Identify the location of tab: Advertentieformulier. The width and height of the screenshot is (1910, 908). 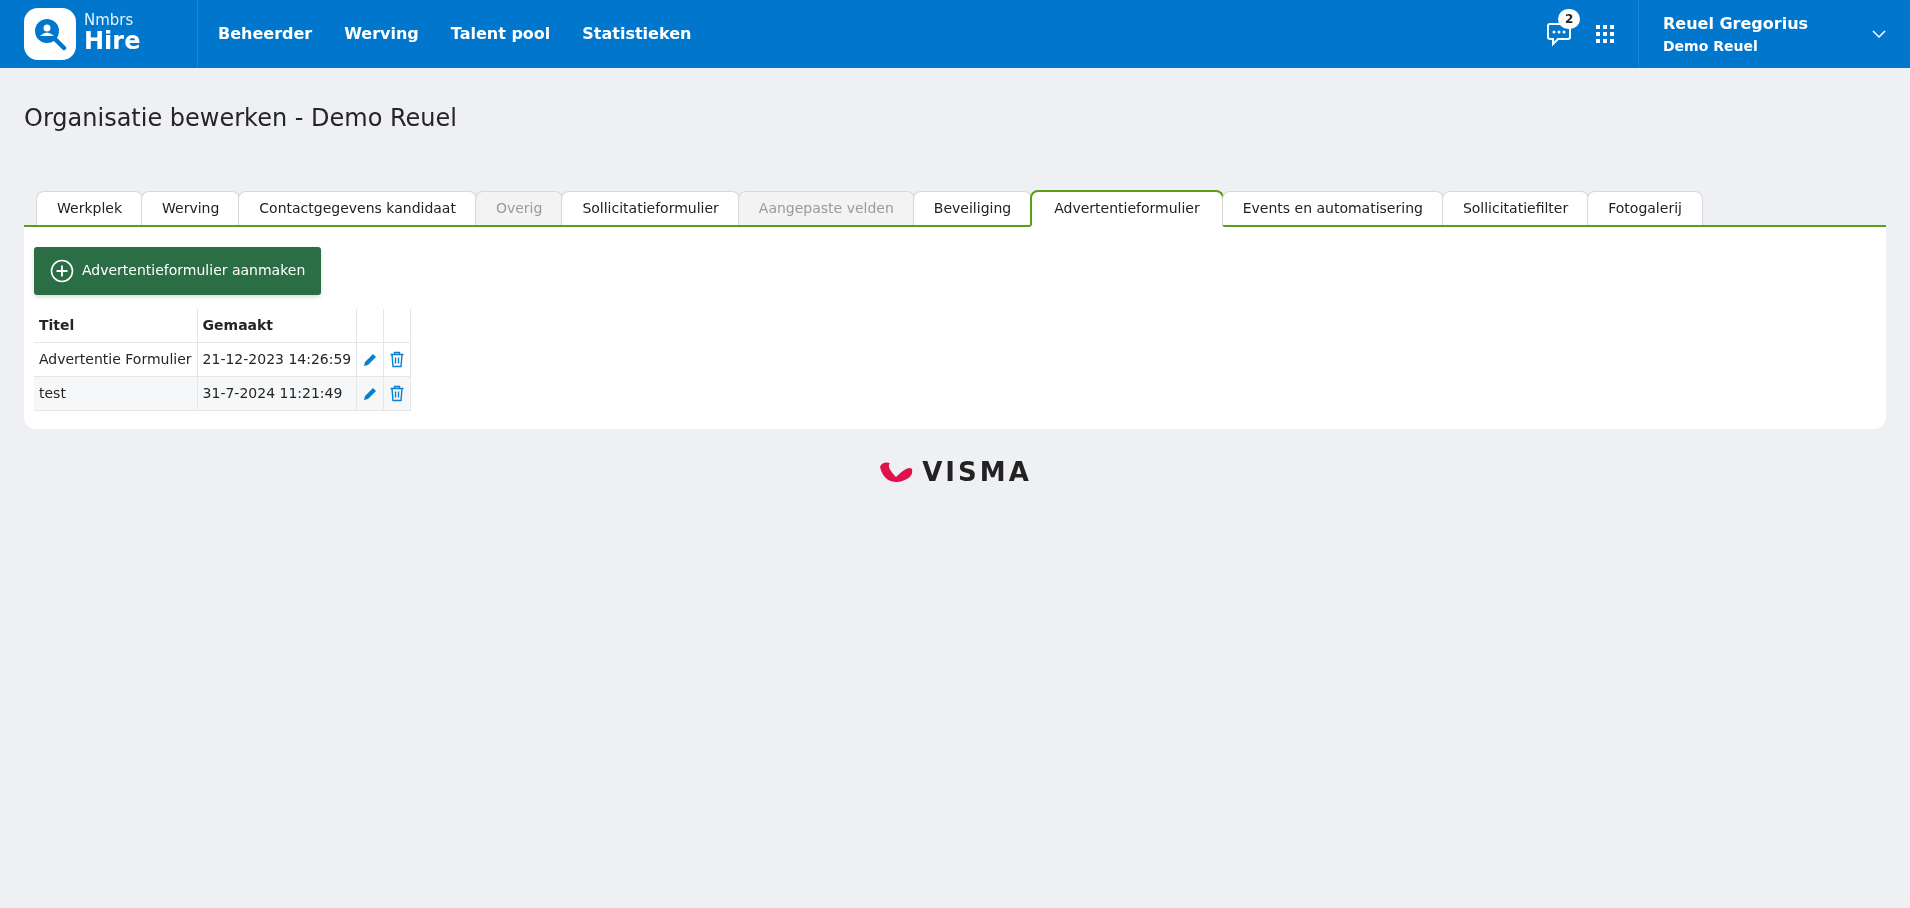
(1127, 208).